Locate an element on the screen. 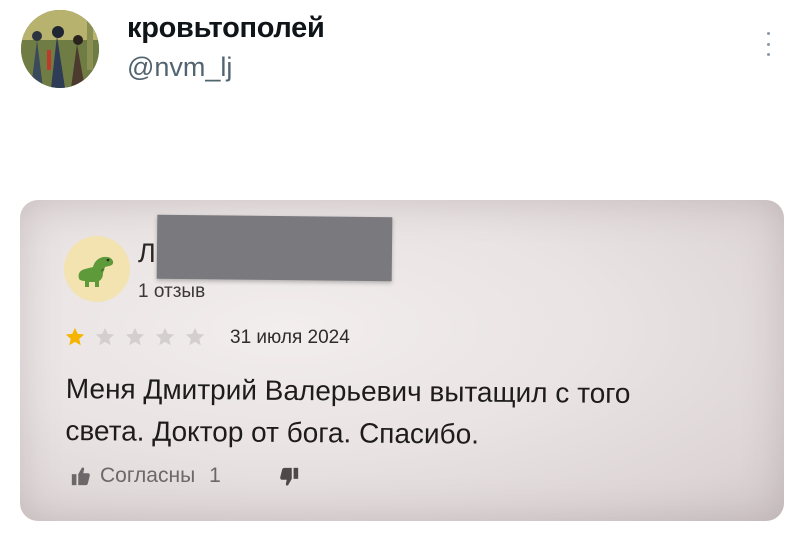  reviewer-avatar is located at coordinates (97, 269).